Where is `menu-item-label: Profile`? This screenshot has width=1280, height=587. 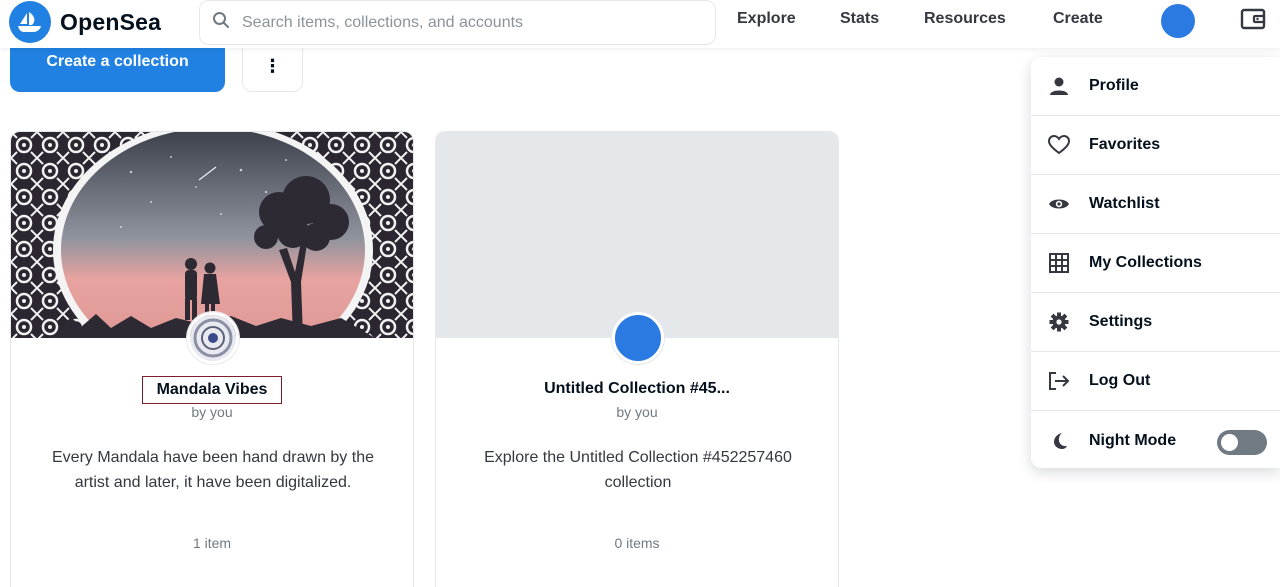
menu-item-label: Profile is located at coordinates (1114, 85).